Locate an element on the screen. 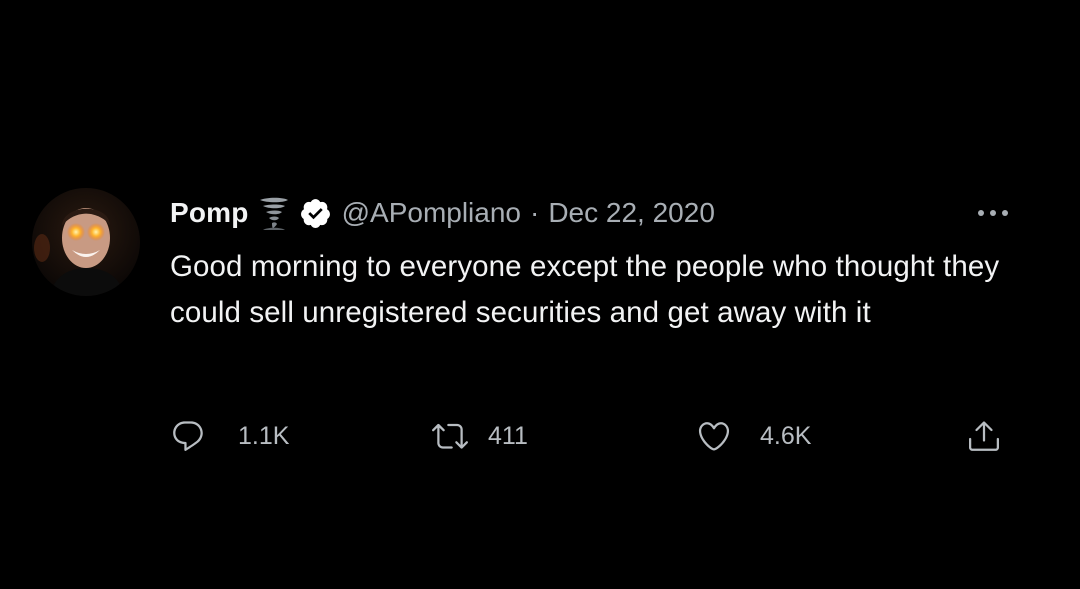 This screenshot has width=1080, height=589. reply-count: 1.1K is located at coordinates (264, 435).